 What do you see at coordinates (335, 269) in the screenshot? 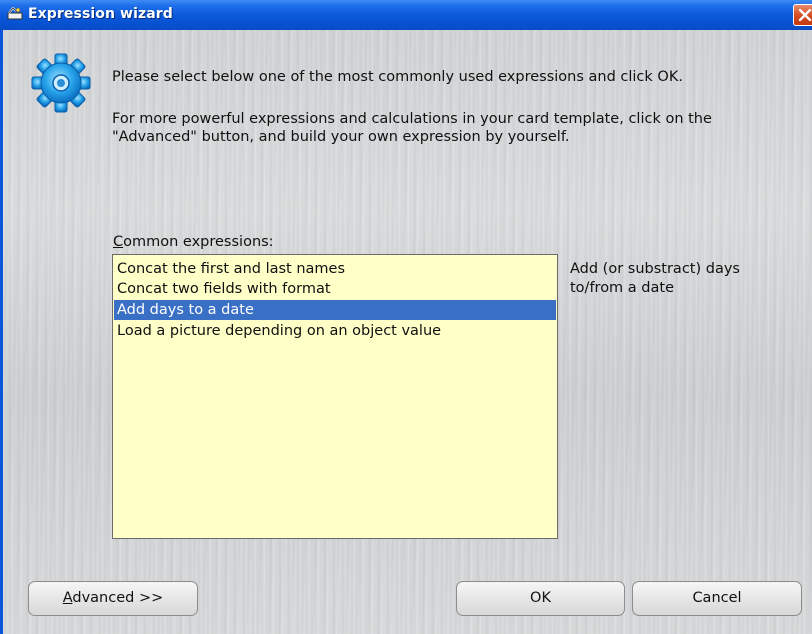
I see `list-item: Concat the first and last names` at bounding box center [335, 269].